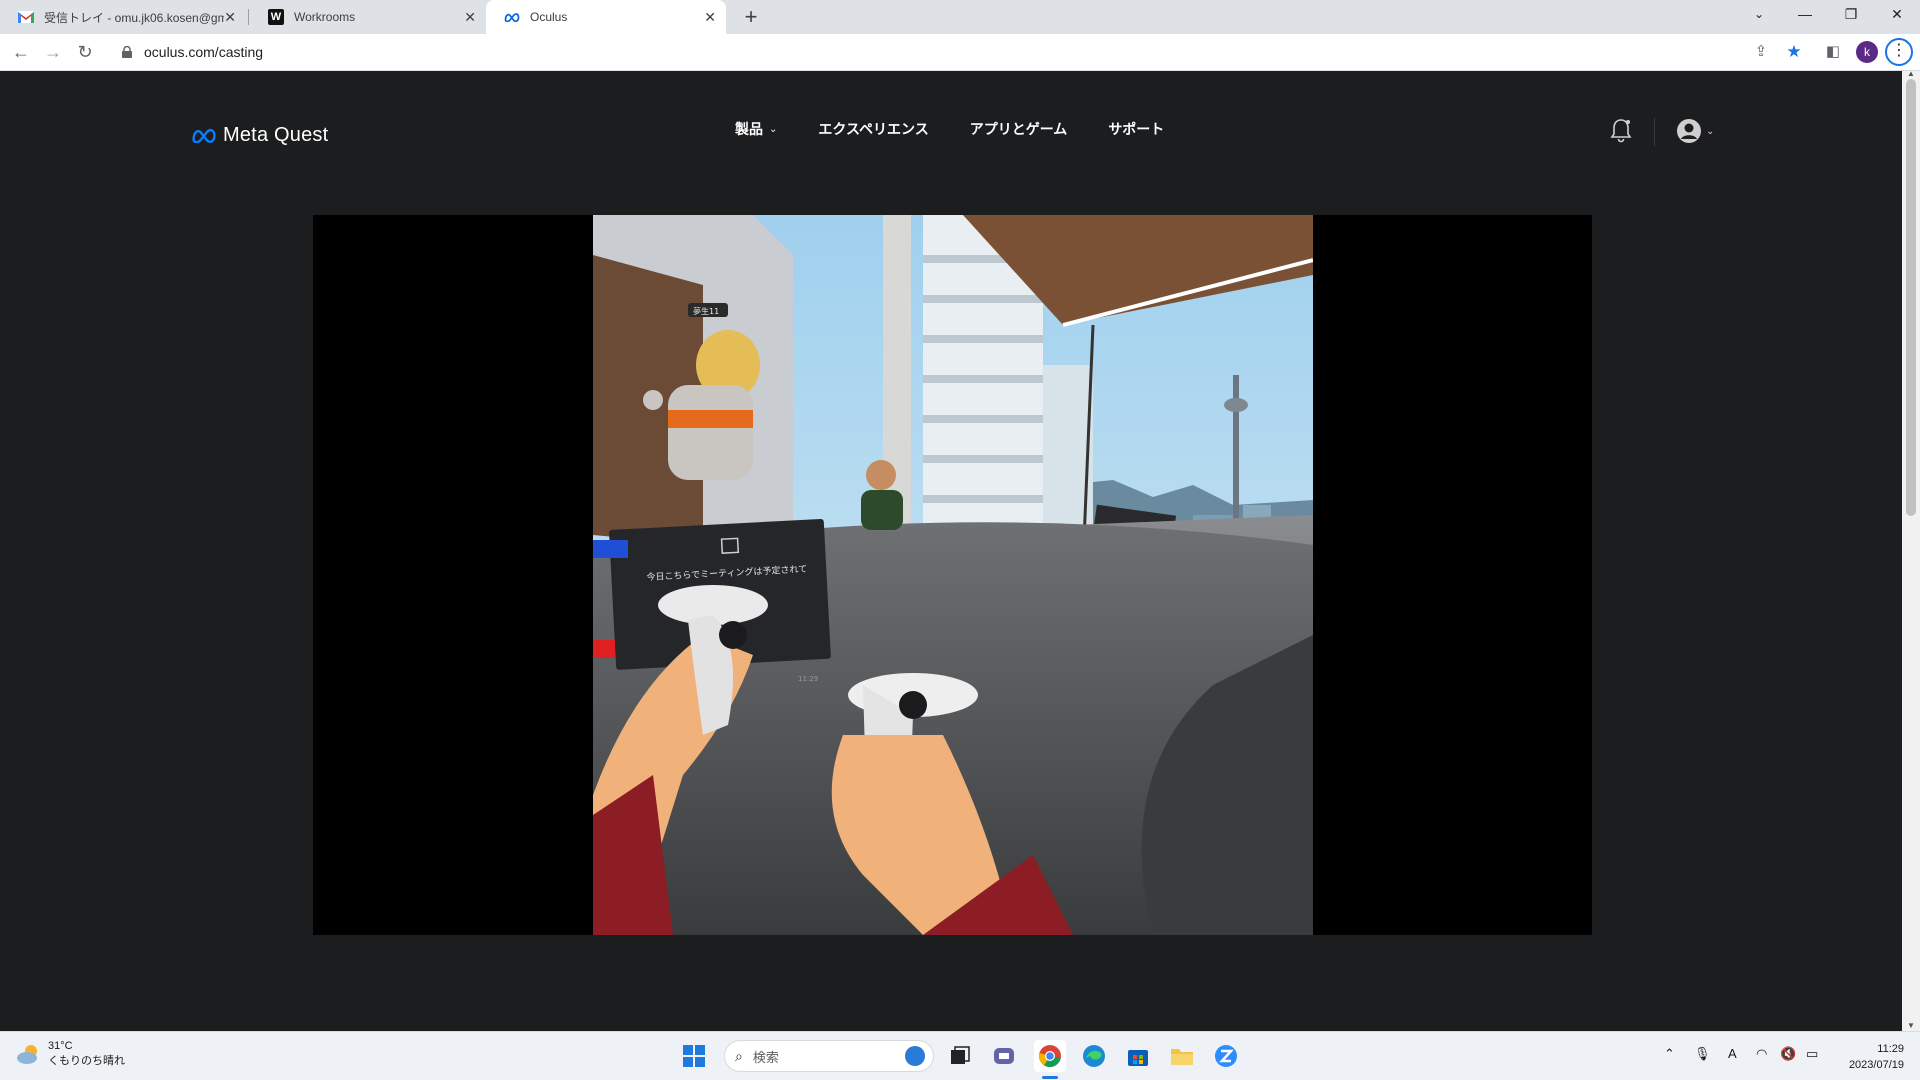 This screenshot has height=1080, width=1920. Describe the element at coordinates (70, 1054) in the screenshot. I see `weather-widget: 31°C くもりのち晴れ` at that location.